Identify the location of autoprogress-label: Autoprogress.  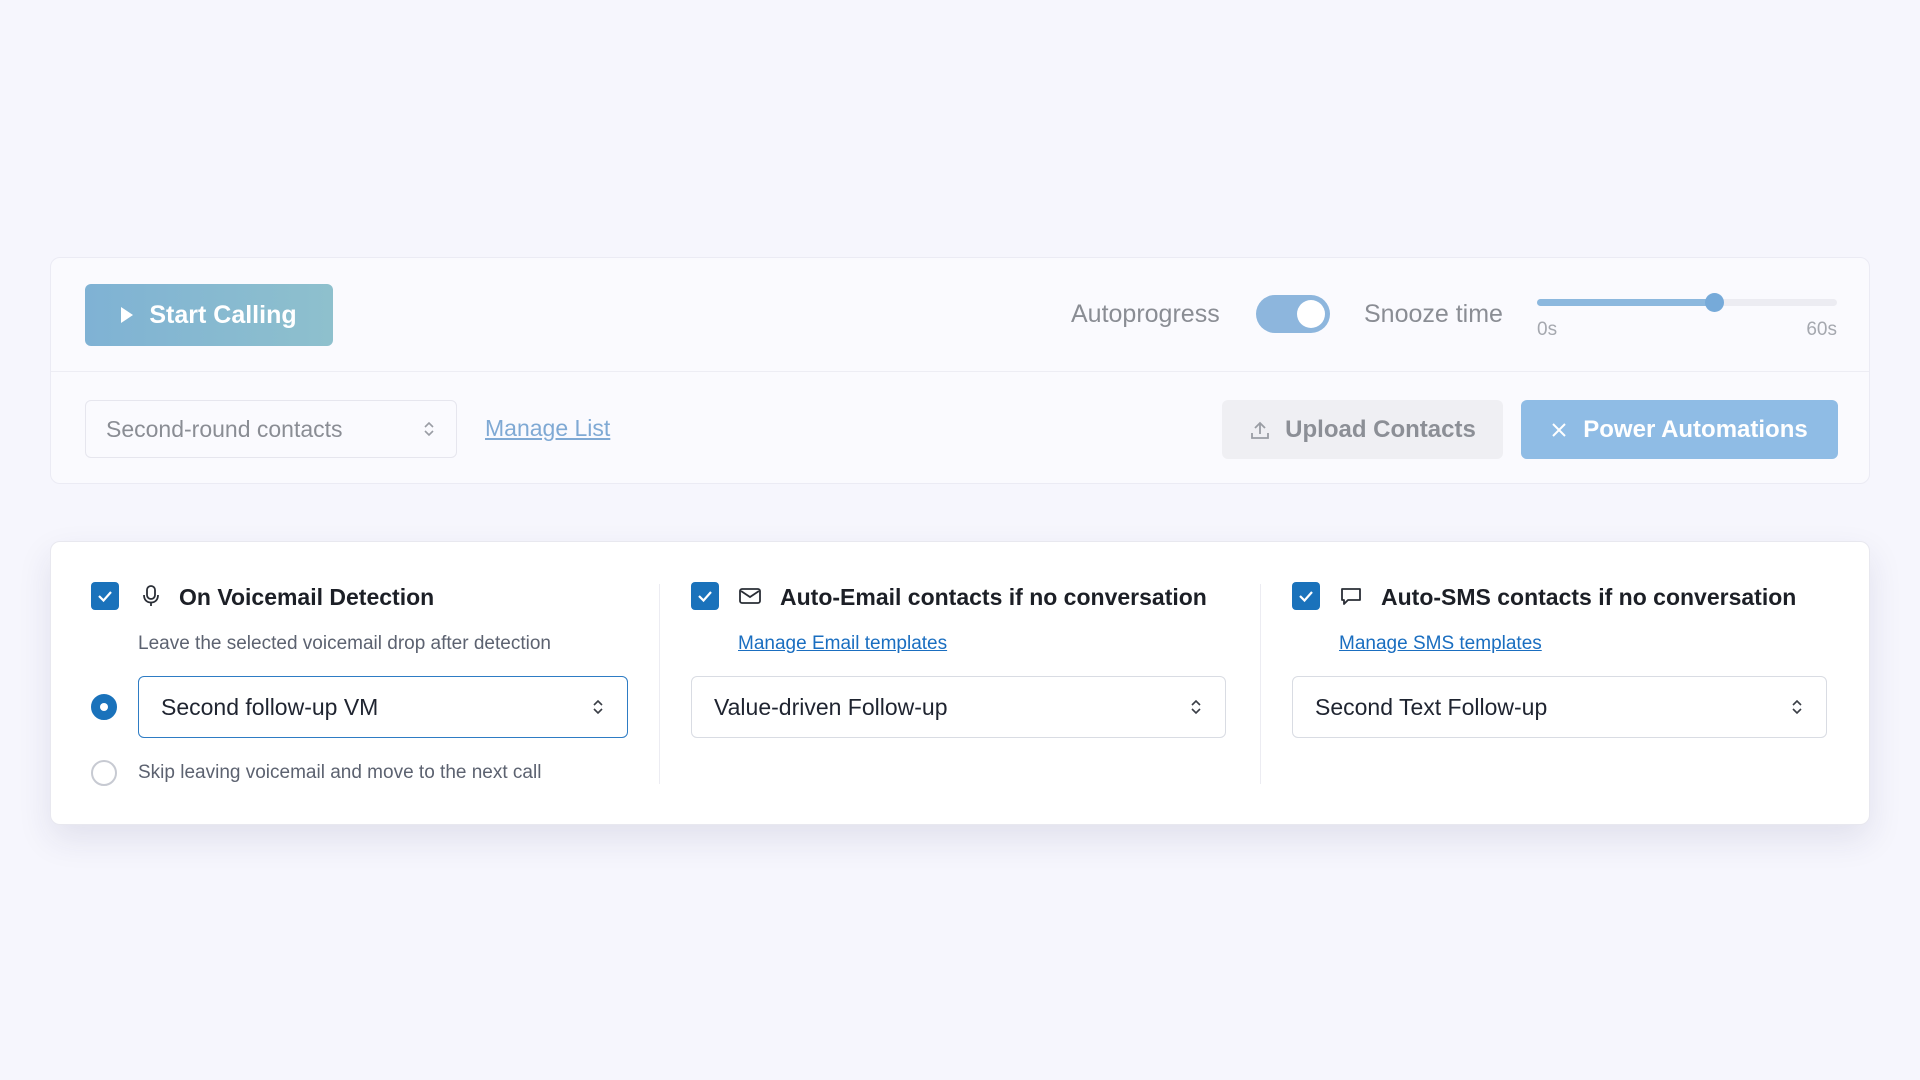
(1145, 314).